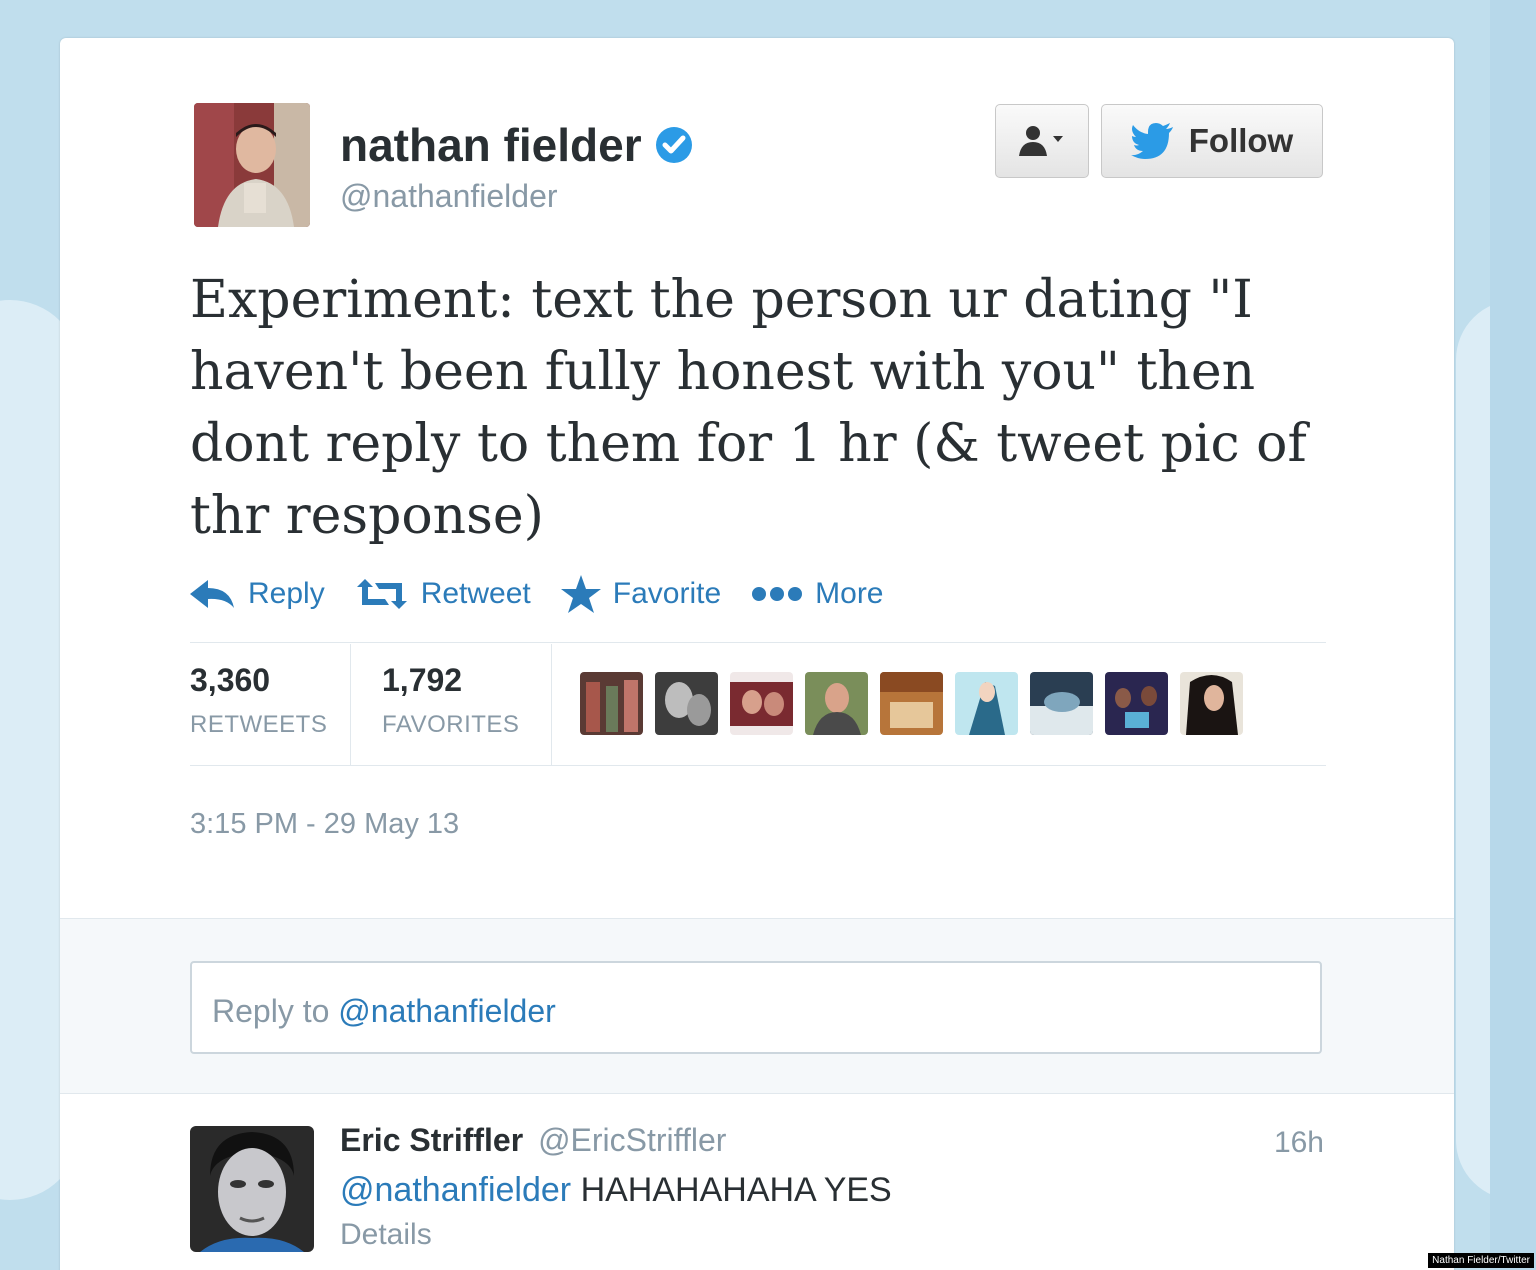  Describe the element at coordinates (777, 594) in the screenshot. I see `more-dots-icon` at that location.